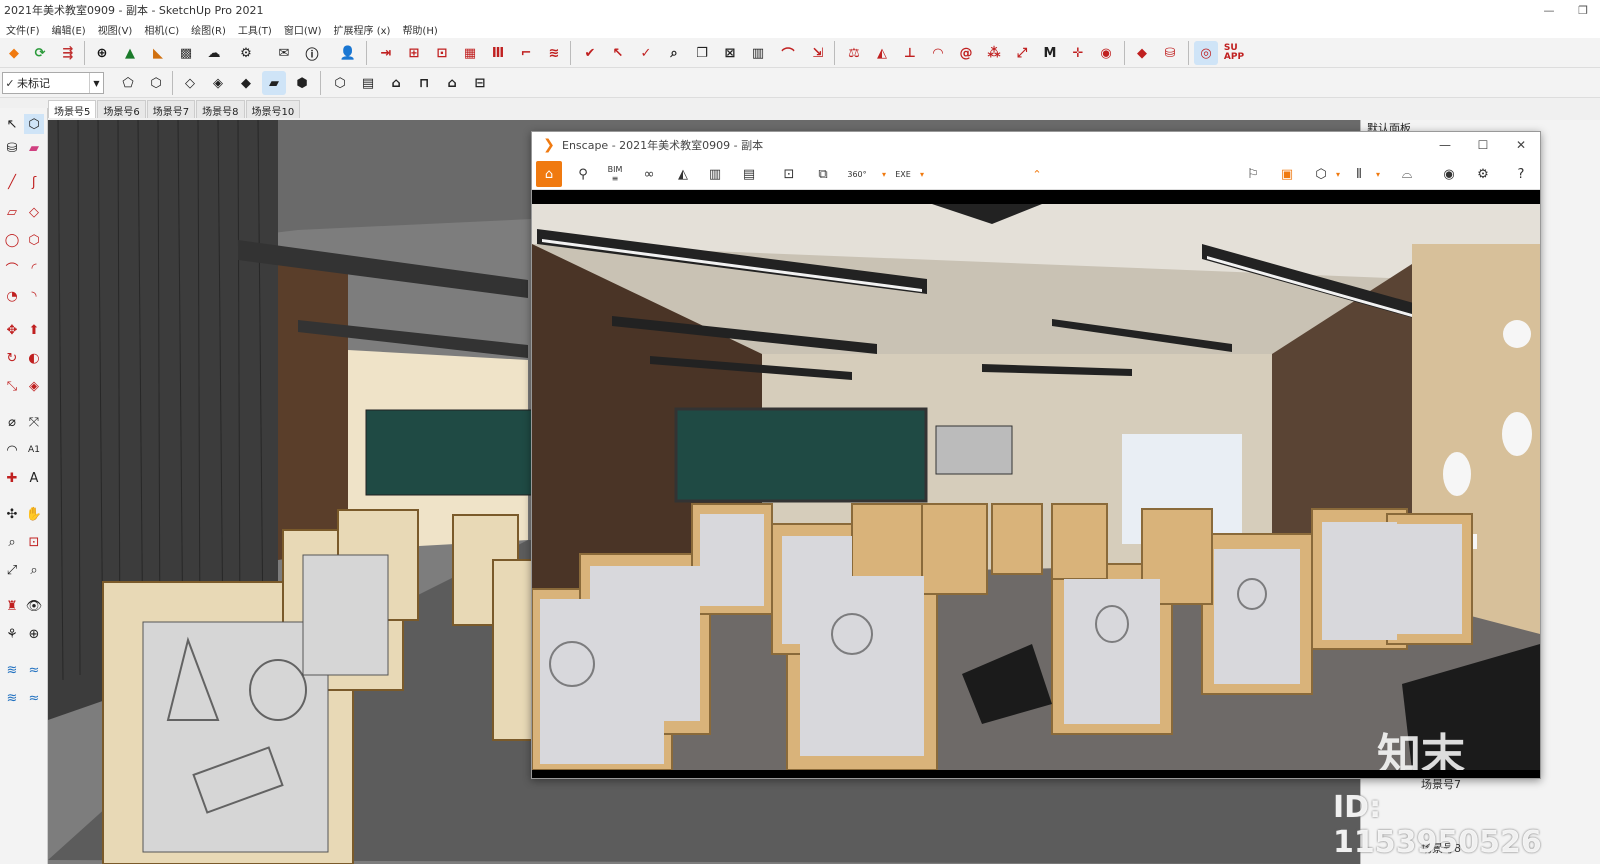  What do you see at coordinates (362, 29) in the screenshot?
I see `menu-extensions: 扩展程序 (x)` at bounding box center [362, 29].